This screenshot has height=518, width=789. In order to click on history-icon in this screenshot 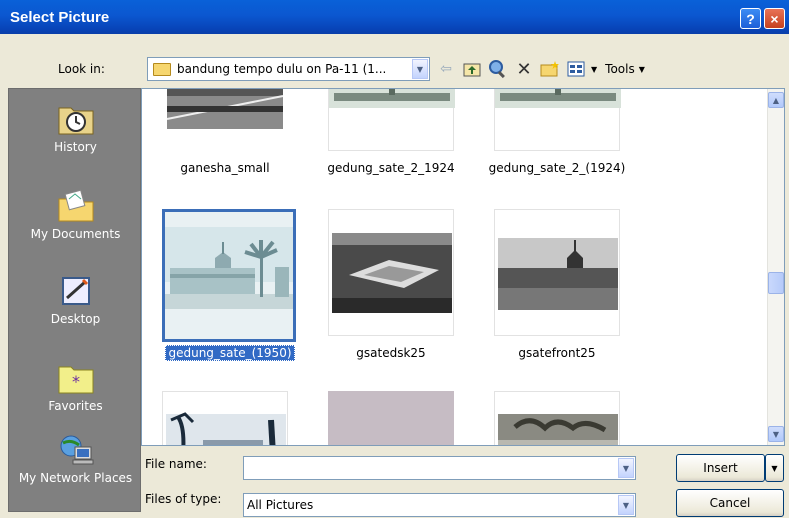, I will do `click(76, 119)`.